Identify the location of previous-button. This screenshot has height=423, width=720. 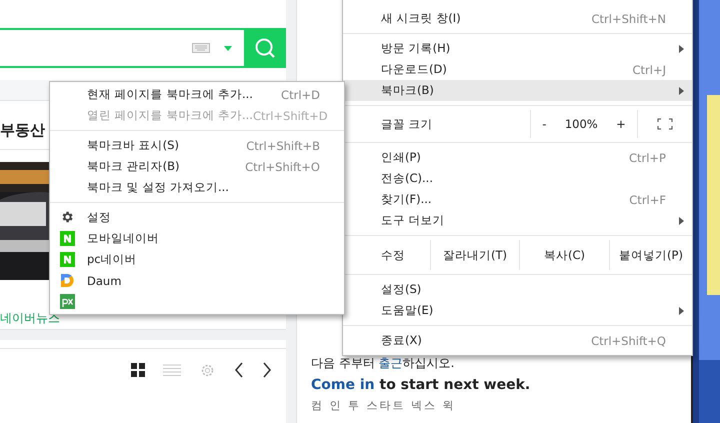
(239, 370).